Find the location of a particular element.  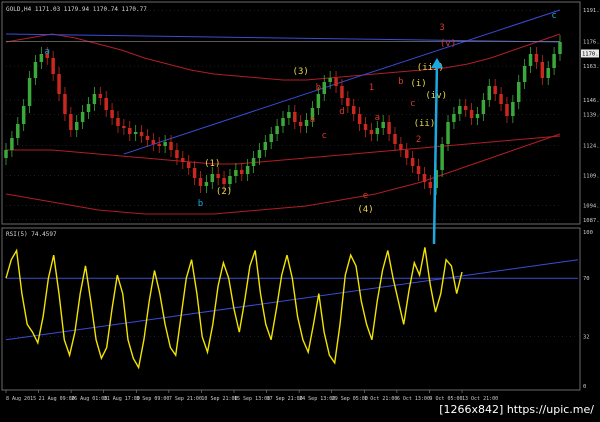

main-title: GOLD,H4 1171.03 1179.94 1170.74 1170.77 is located at coordinates (76, 9).